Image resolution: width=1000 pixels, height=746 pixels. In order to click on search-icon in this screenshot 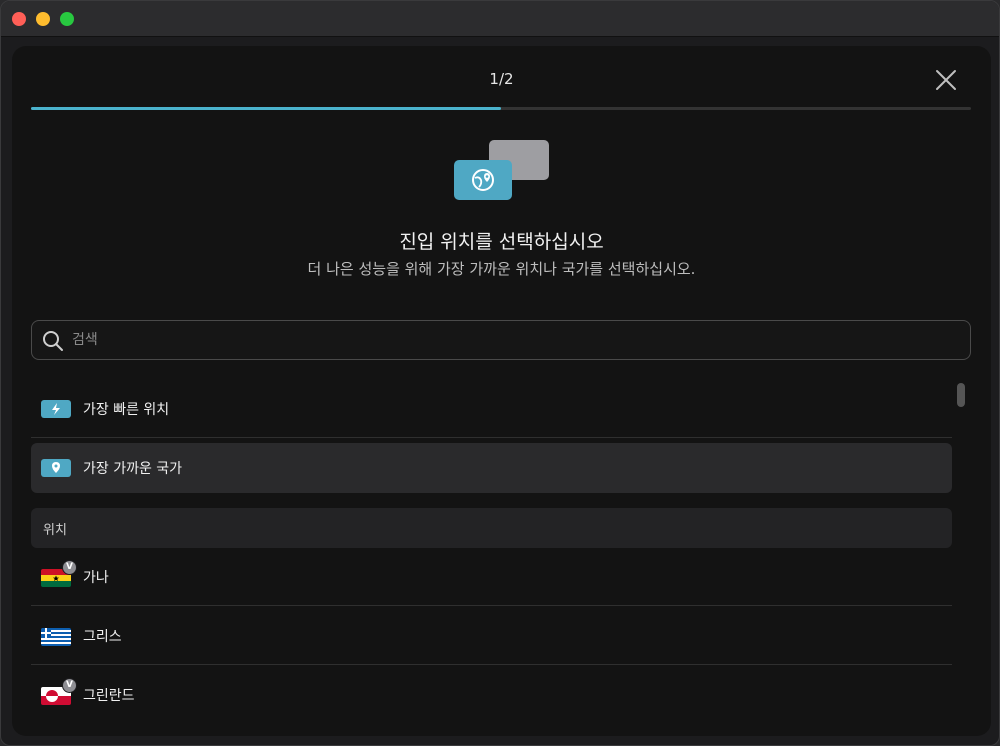, I will do `click(53, 341)`.